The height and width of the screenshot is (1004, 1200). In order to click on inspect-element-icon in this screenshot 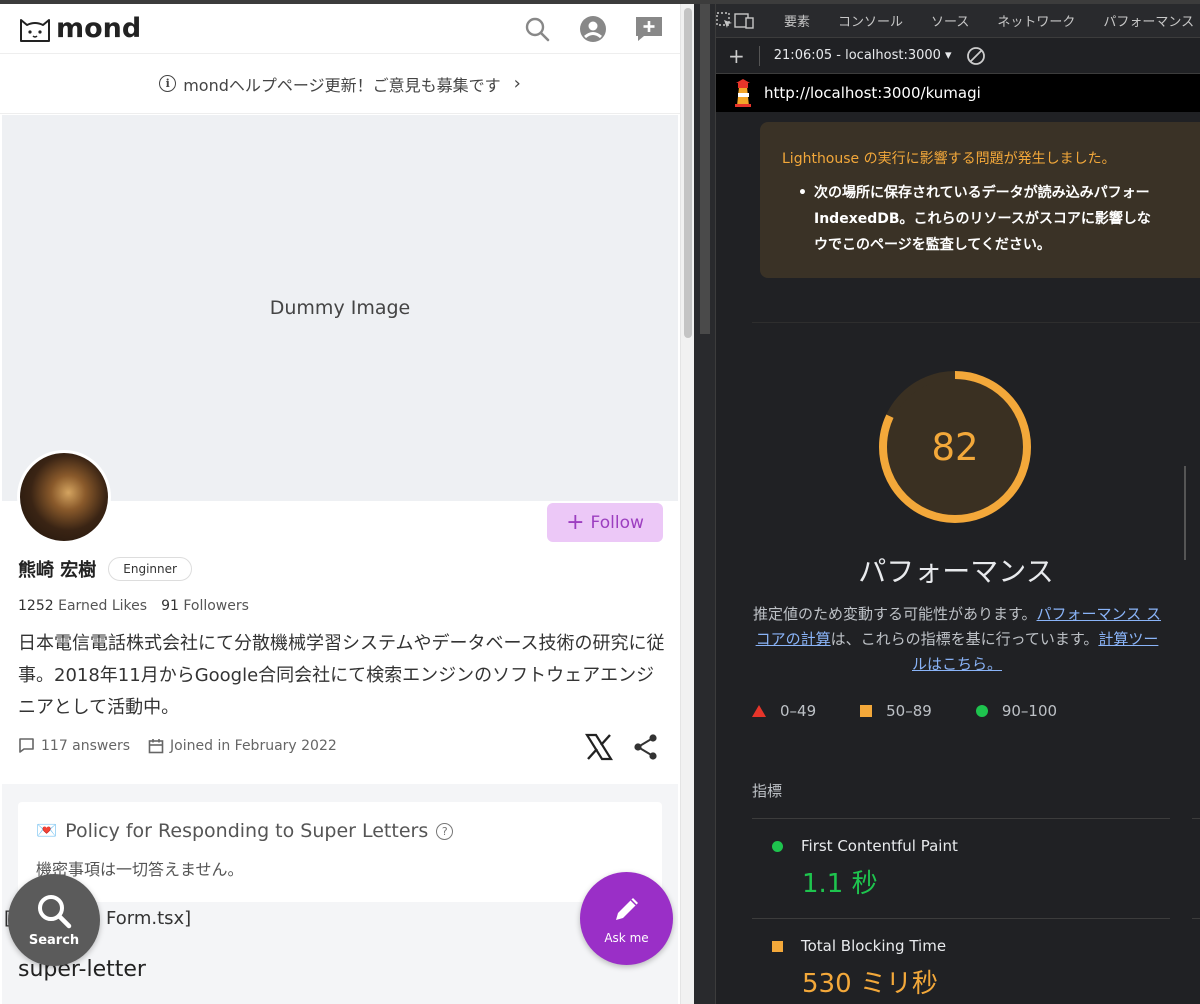, I will do `click(725, 20)`.